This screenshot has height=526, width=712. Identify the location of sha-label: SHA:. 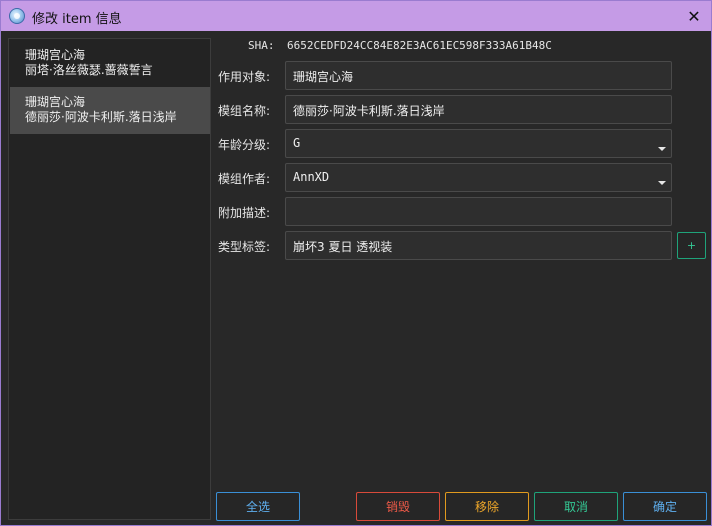
(261, 45).